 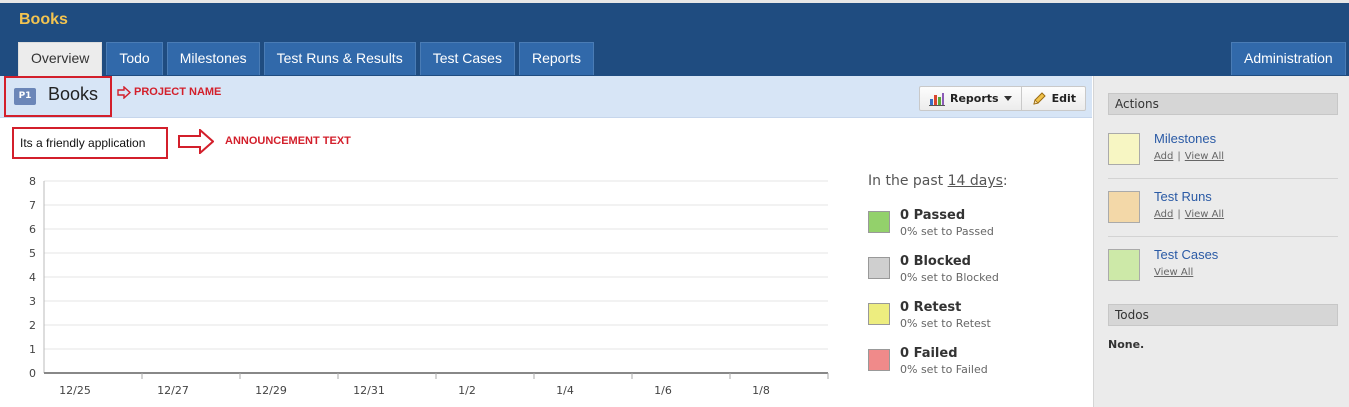 I want to click on annotation-arrow-icon, so click(x=124, y=92).